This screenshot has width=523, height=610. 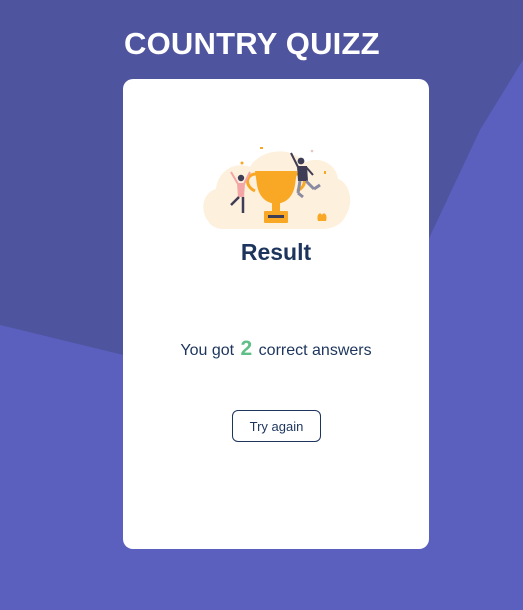 I want to click on result-heading: Result, so click(x=276, y=252).